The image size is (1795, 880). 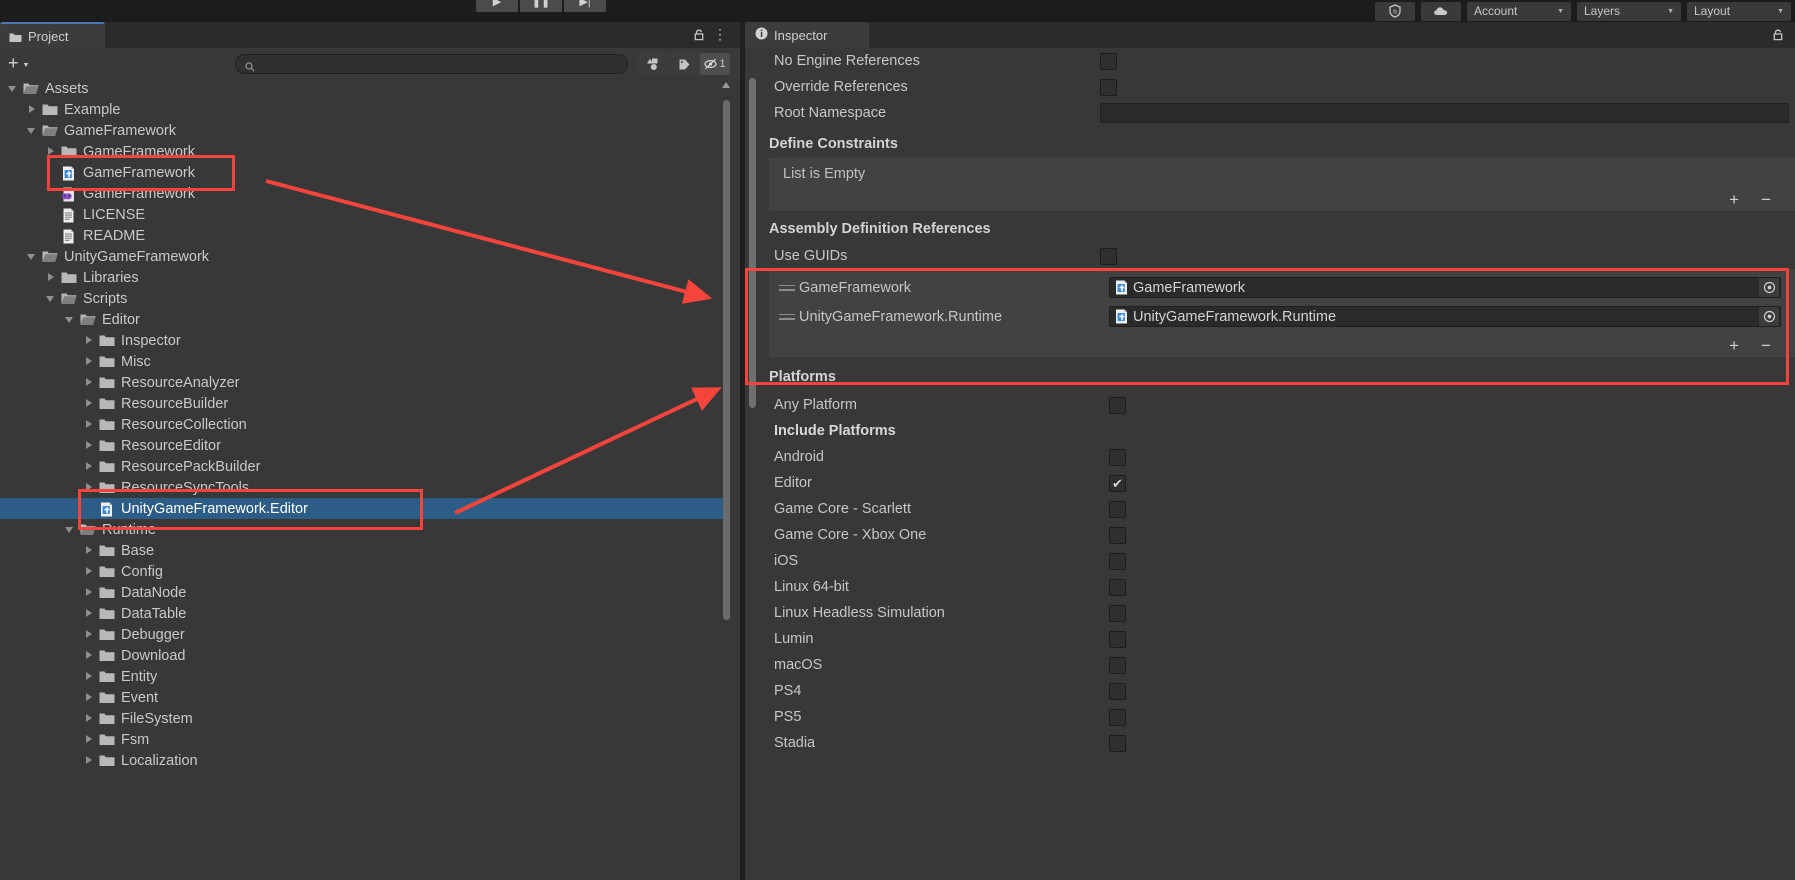 I want to click on add-asset-button: + ▼, so click(x=18, y=63).